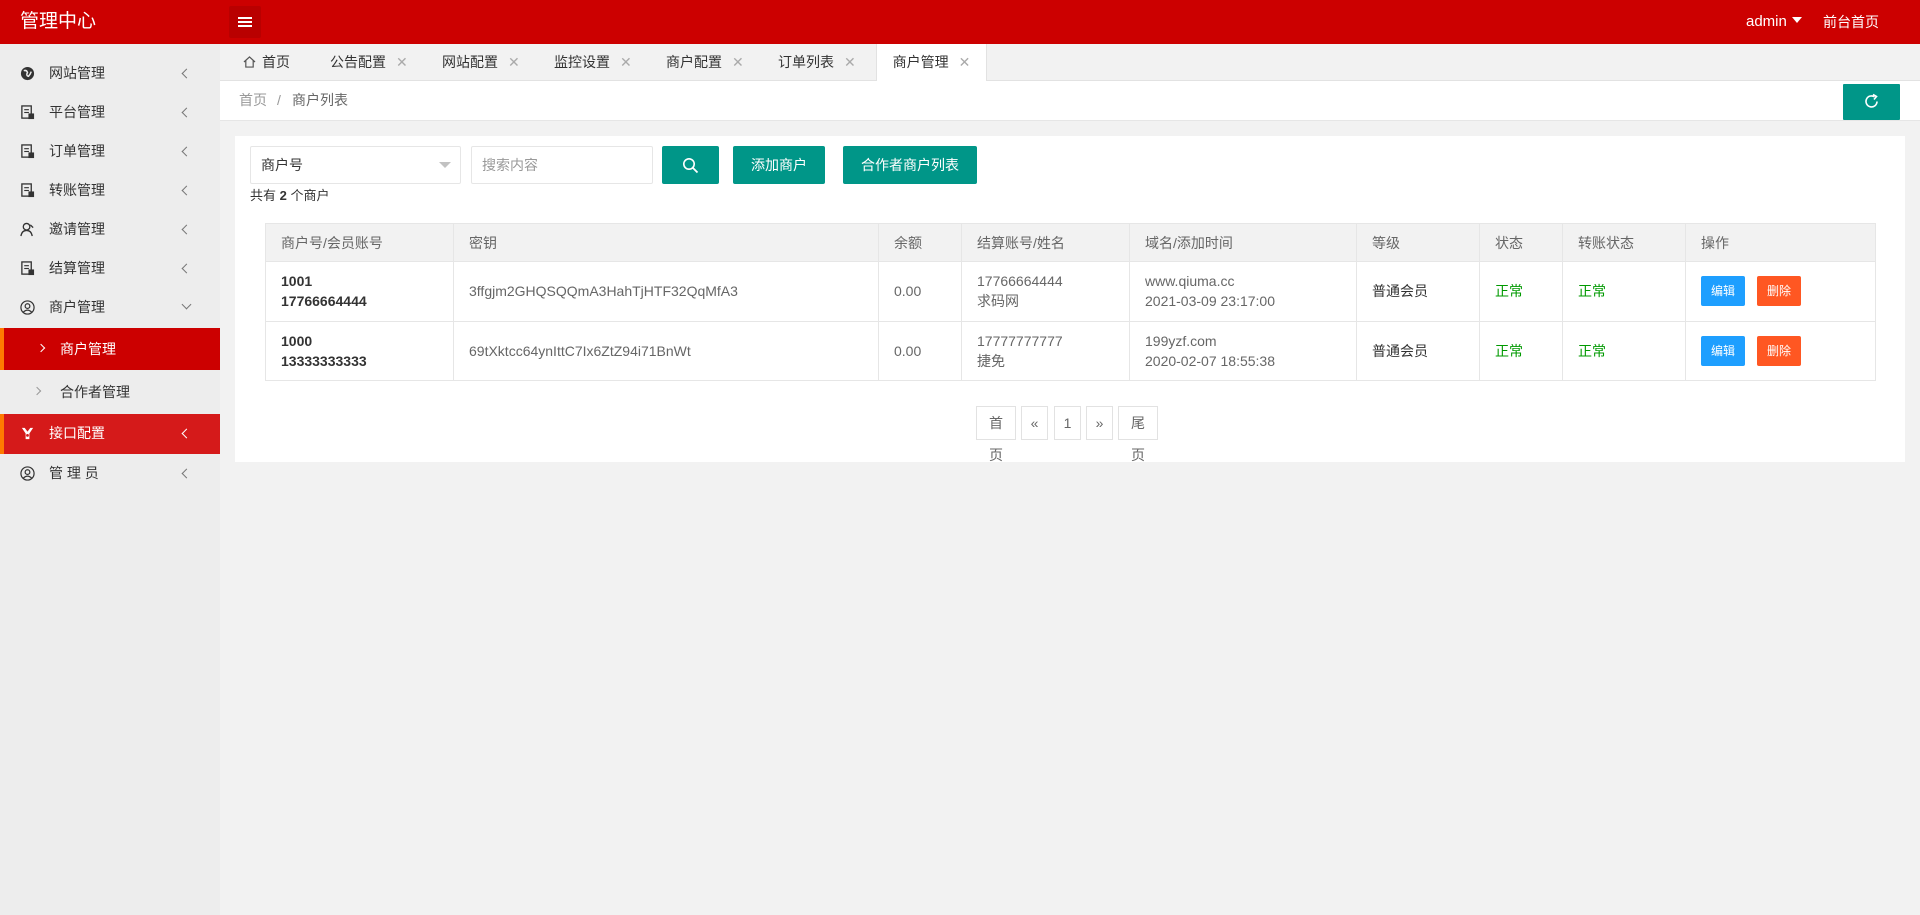 The height and width of the screenshot is (915, 1920). Describe the element at coordinates (910, 165) in the screenshot. I see `partner-merchant-list-button: 合作者商户列表` at that location.